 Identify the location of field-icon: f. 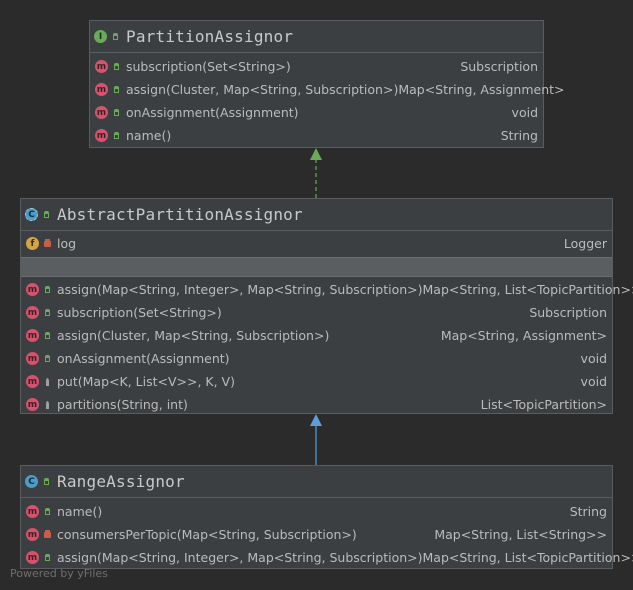
(32, 243).